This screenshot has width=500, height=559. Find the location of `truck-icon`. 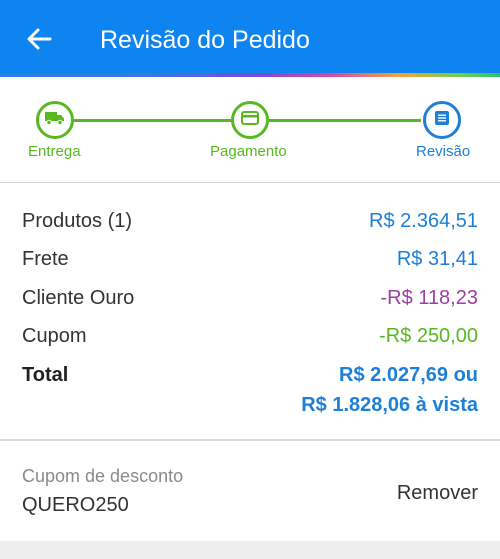

truck-icon is located at coordinates (55, 120).